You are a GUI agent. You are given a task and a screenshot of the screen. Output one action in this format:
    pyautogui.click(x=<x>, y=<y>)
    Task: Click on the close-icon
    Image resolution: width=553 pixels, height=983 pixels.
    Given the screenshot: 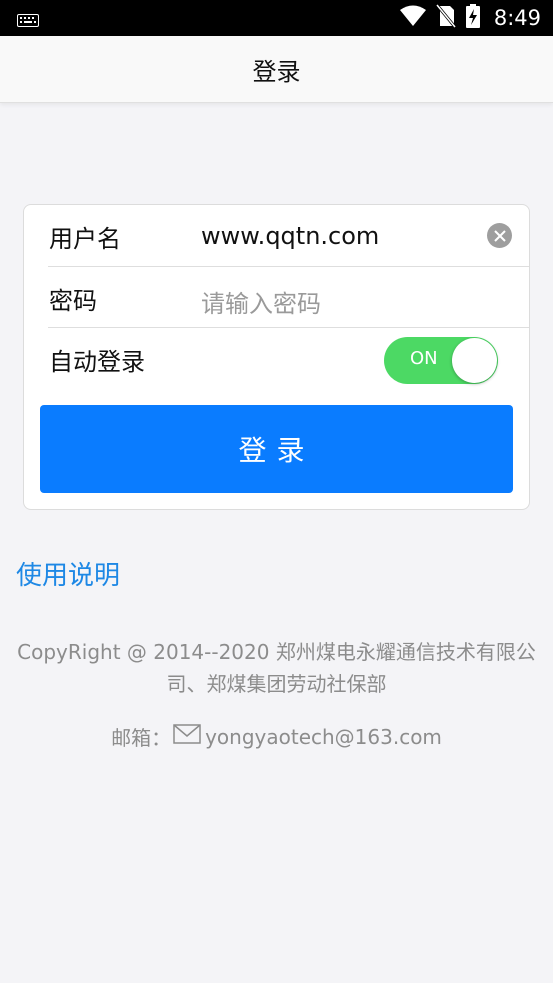 What is the action you would take?
    pyautogui.click(x=499, y=235)
    